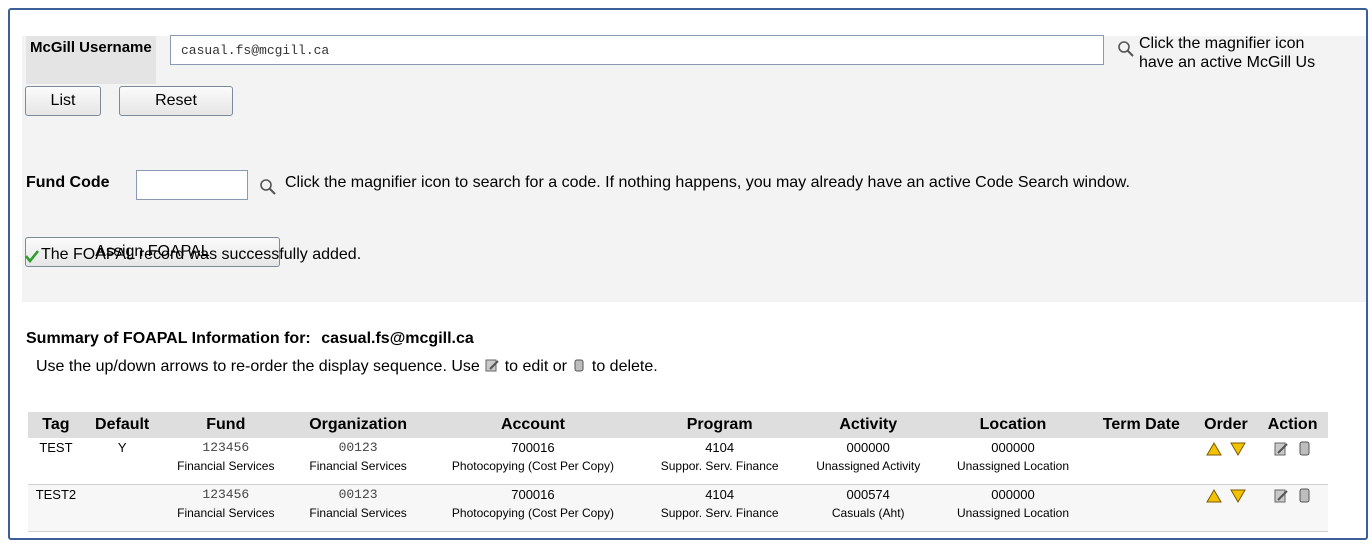 This screenshot has height=544, width=1372. What do you see at coordinates (868, 466) in the screenshot?
I see `activity-desc: Unassigned Activity` at bounding box center [868, 466].